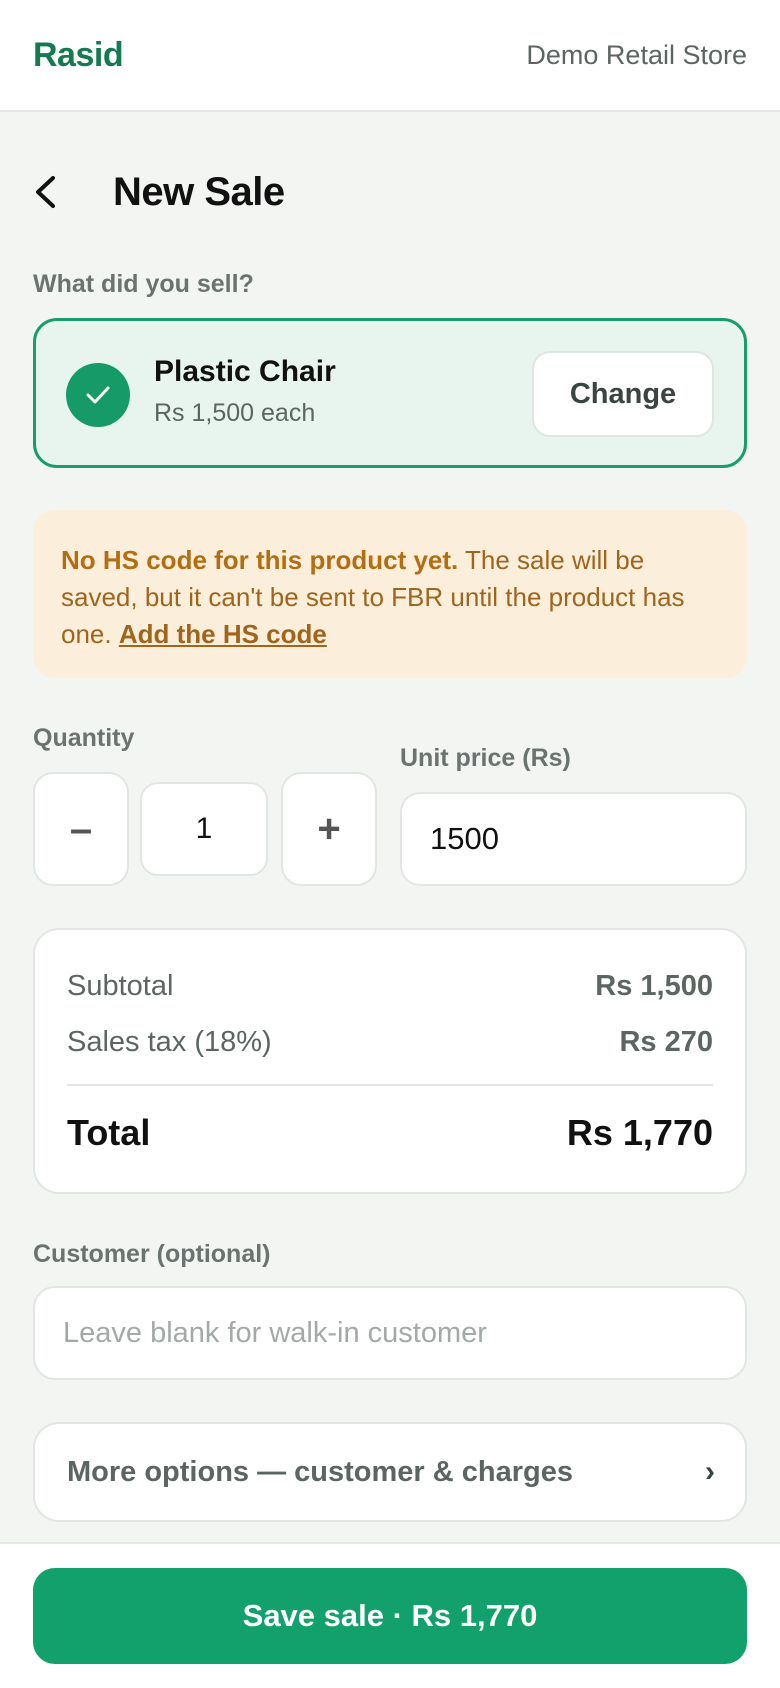 The image size is (780, 1688). Describe the element at coordinates (320, 1471) in the screenshot. I see `more-options-label: More options — customer & charges` at that location.